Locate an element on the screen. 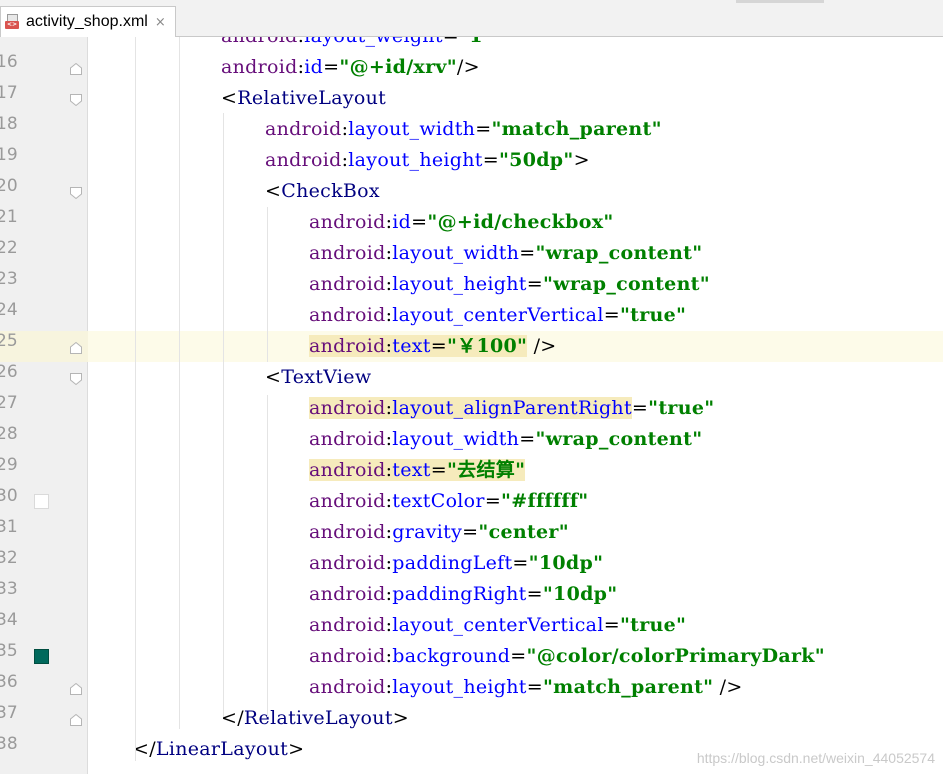 The image size is (943, 774). code-line: 31 android:gravity="center" is located at coordinates (471, 532).